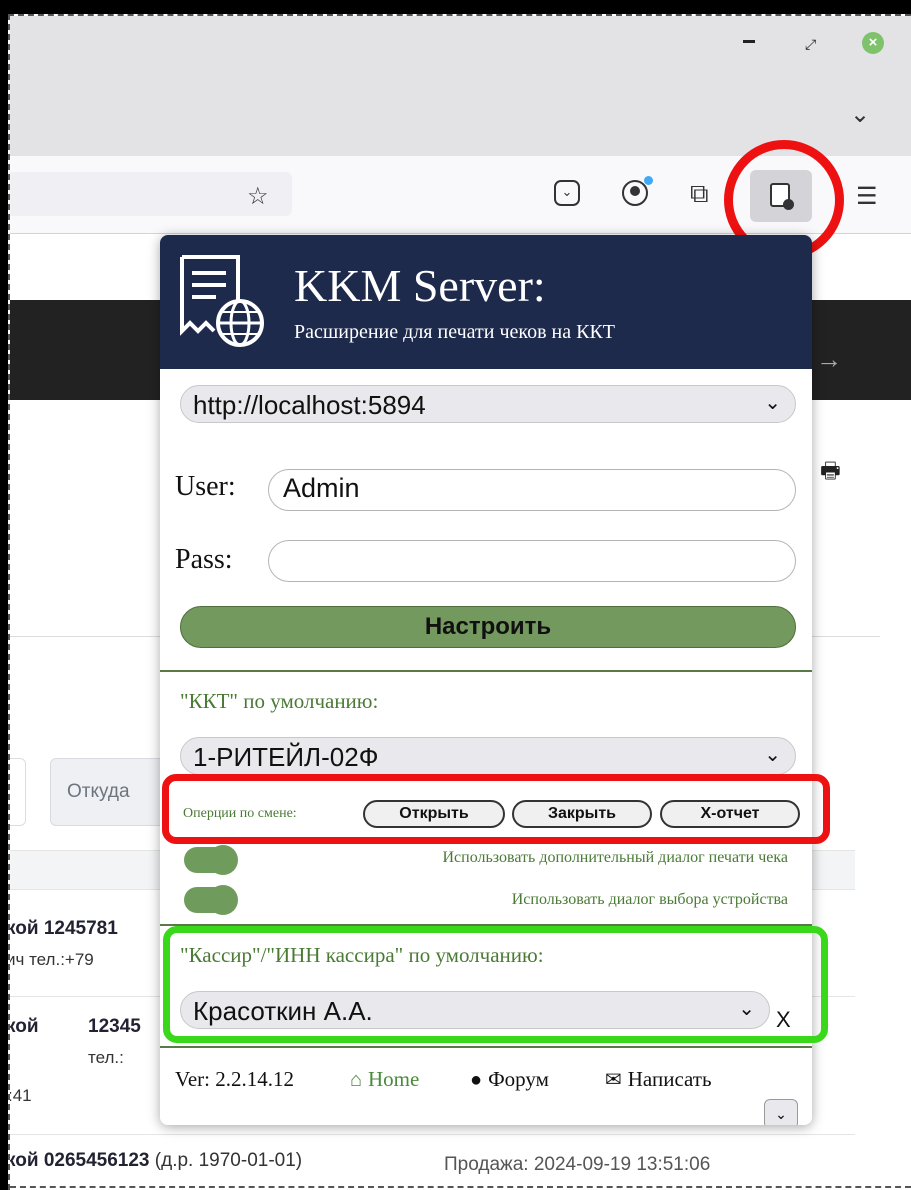  I want to click on table-row: кой, so click(23, 1027).